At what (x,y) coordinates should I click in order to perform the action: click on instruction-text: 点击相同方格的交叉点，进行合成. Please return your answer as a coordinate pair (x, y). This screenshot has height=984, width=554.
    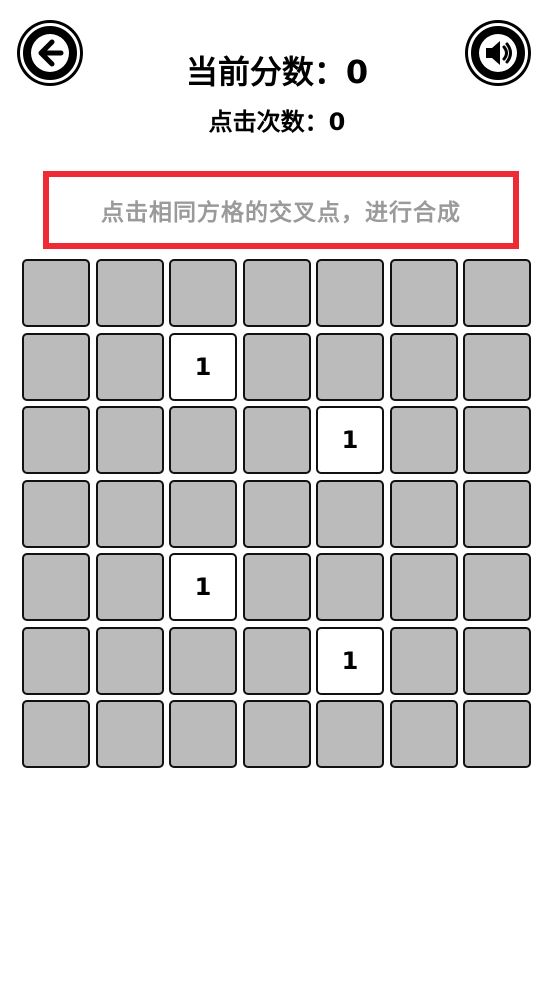
    Looking at the image, I should click on (281, 213).